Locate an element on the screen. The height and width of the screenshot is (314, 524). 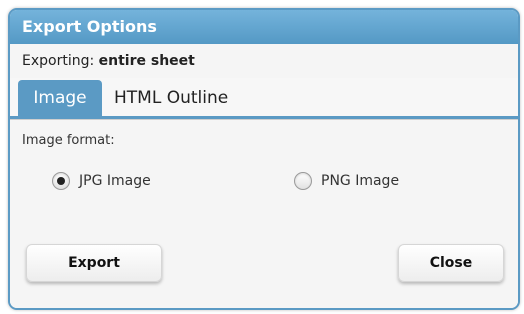
jpg-radio-button is located at coordinates (61, 181).